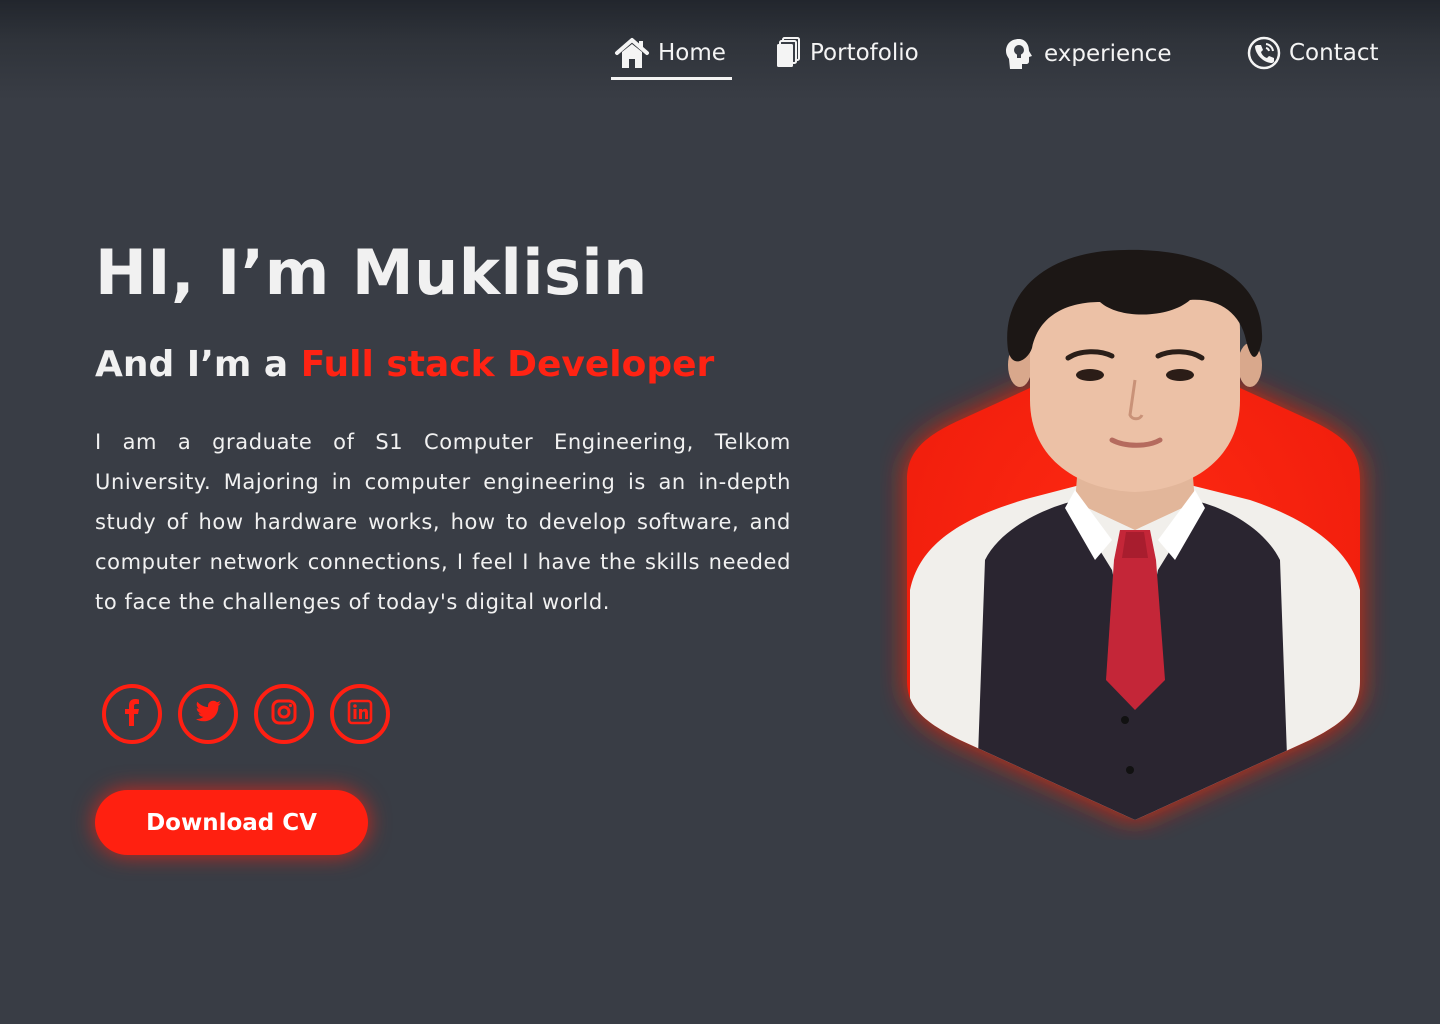 This screenshot has width=1440, height=1024. Describe the element at coordinates (864, 53) in the screenshot. I see `nav-portofolio-label: Portofolio` at that location.